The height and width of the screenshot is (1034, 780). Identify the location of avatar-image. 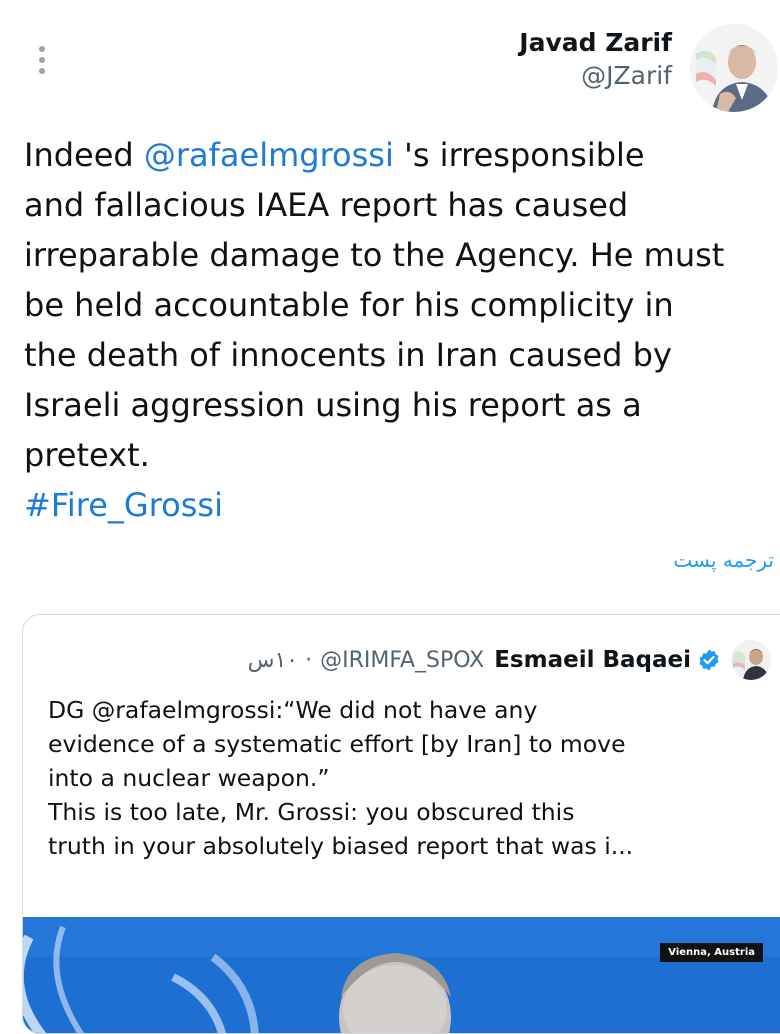
(734, 68).